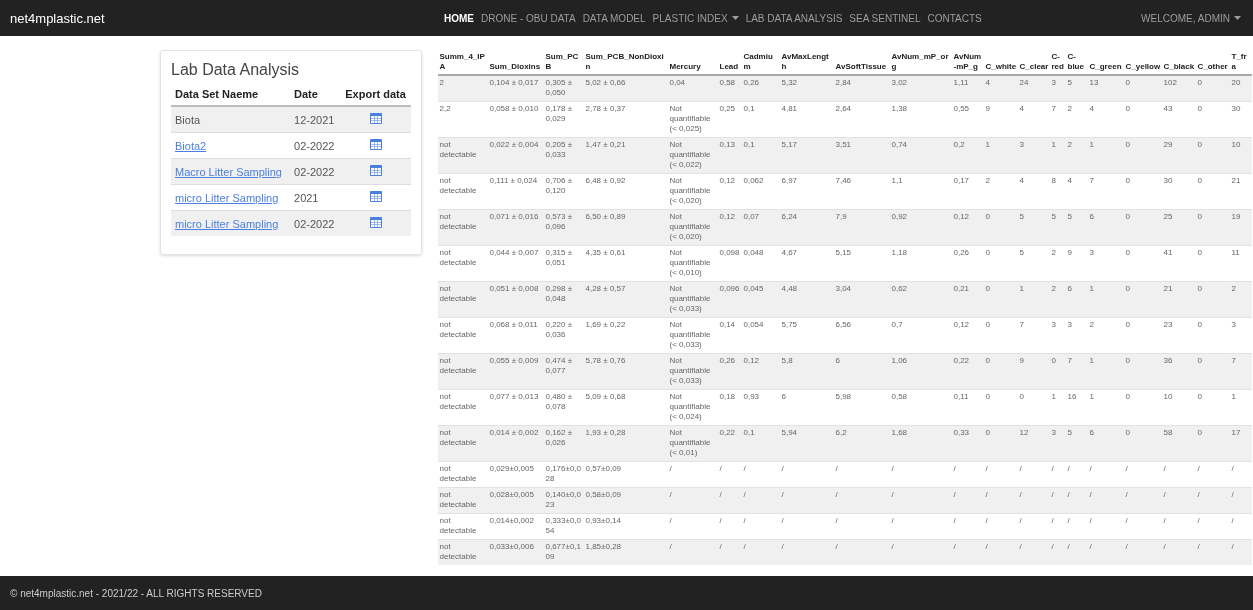 The width and height of the screenshot is (1253, 610). What do you see at coordinates (1191, 18) in the screenshot?
I see `user-menu: WELCOME, ADMIN` at bounding box center [1191, 18].